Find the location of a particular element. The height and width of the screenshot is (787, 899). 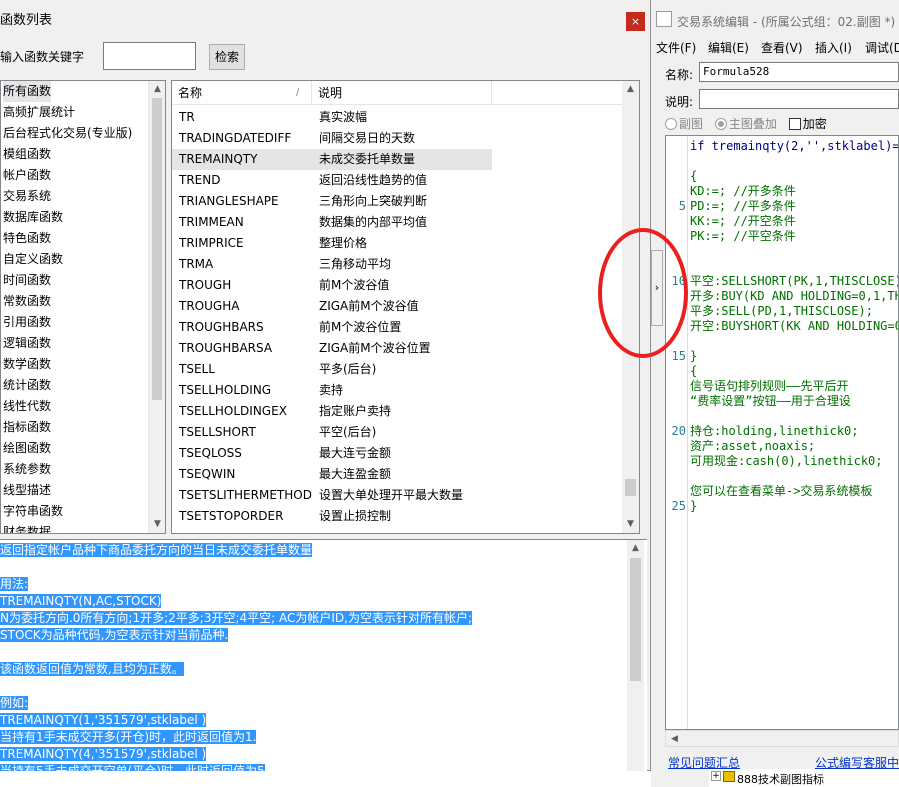

description-text: STOCK为品种代码,为空表示针对当前品种. is located at coordinates (114, 635).